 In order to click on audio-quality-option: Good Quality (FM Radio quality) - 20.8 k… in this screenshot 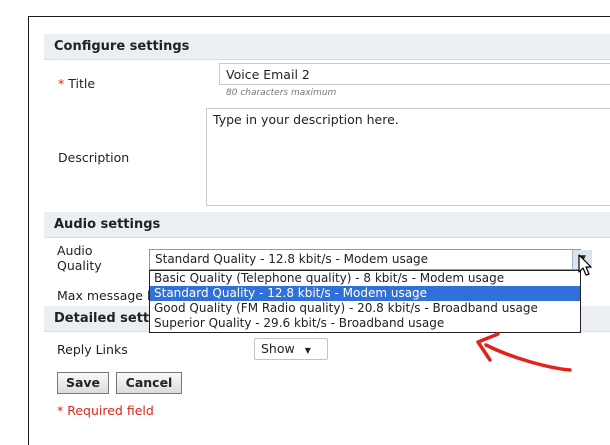, I will do `click(365, 308)`.